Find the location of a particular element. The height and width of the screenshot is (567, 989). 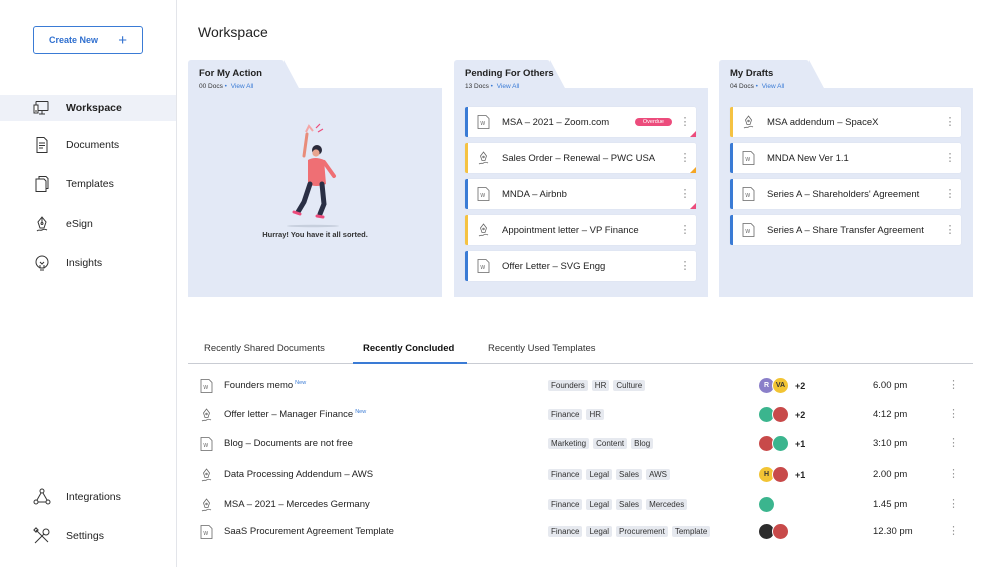

row-doc-name: Offer letter – Manager Finance New is located at coordinates (295, 414).